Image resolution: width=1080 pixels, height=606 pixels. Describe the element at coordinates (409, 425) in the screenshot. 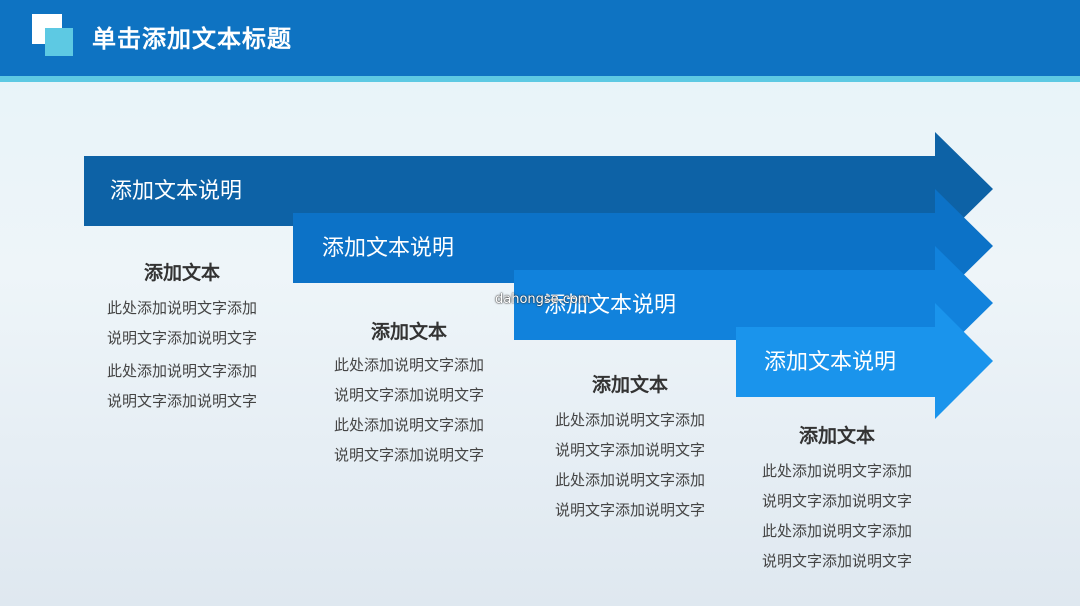

I see `step-2-line-3: 此处添加说明文字添加` at that location.